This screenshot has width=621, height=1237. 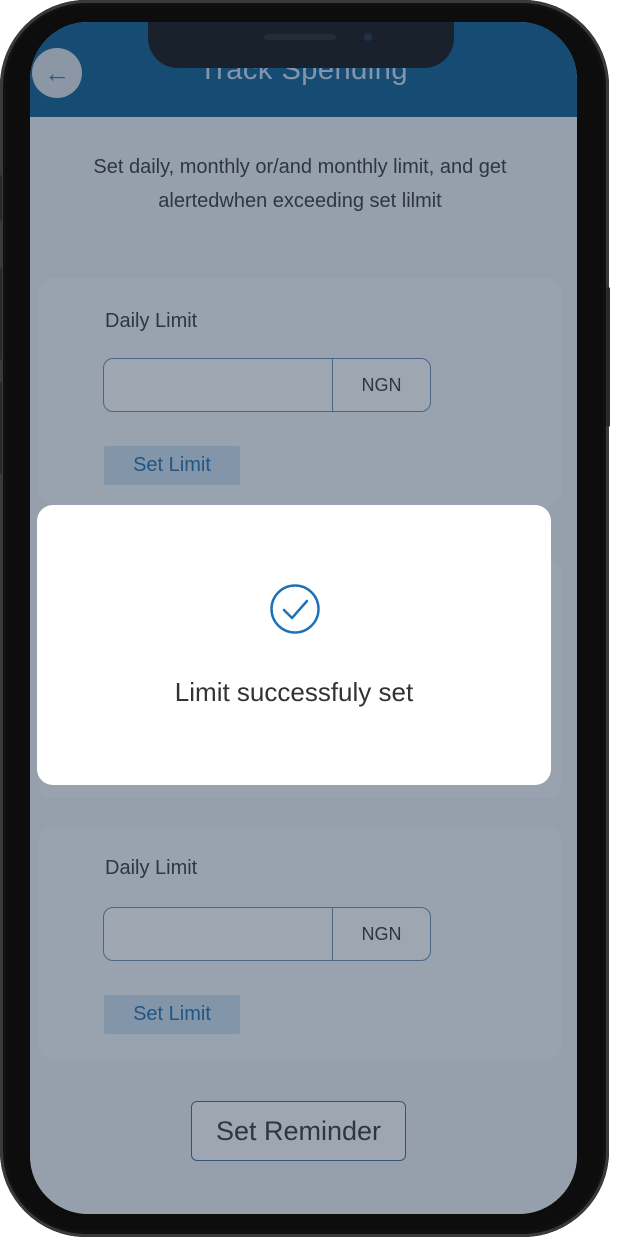 I want to click on check-circle-icon, so click(x=295, y=609).